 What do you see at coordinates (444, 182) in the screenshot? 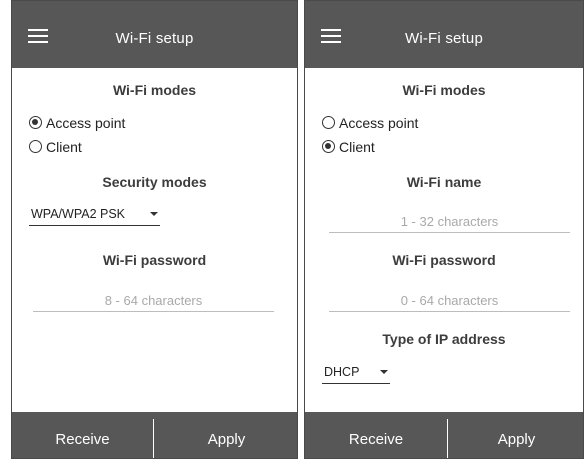
I see `wifi-name-title: Wi-Fi name` at bounding box center [444, 182].